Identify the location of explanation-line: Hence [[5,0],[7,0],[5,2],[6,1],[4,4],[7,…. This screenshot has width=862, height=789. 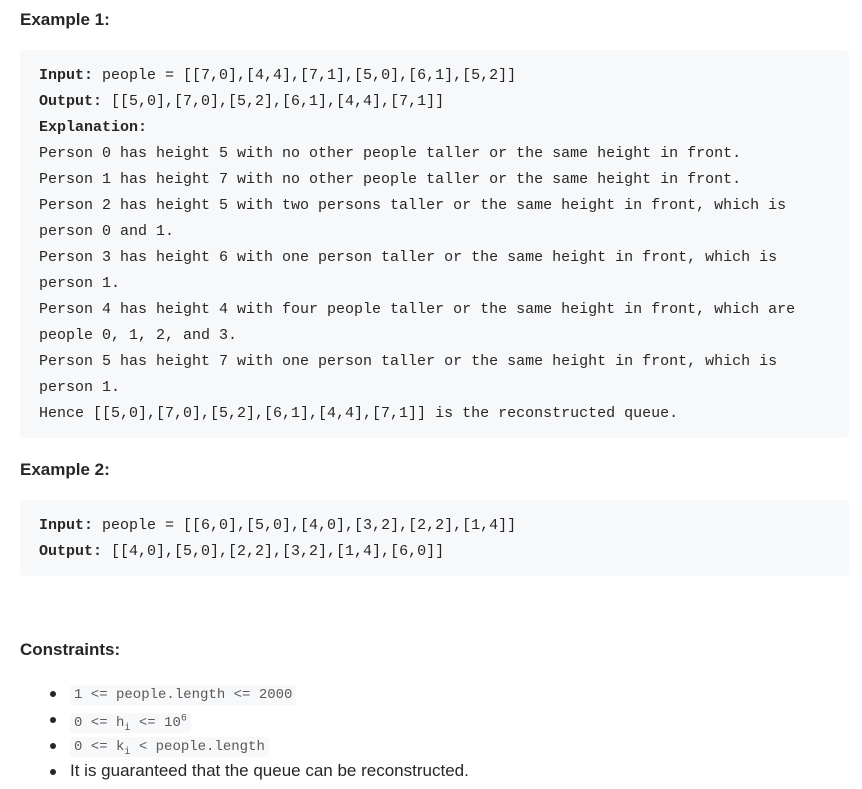
(359, 413).